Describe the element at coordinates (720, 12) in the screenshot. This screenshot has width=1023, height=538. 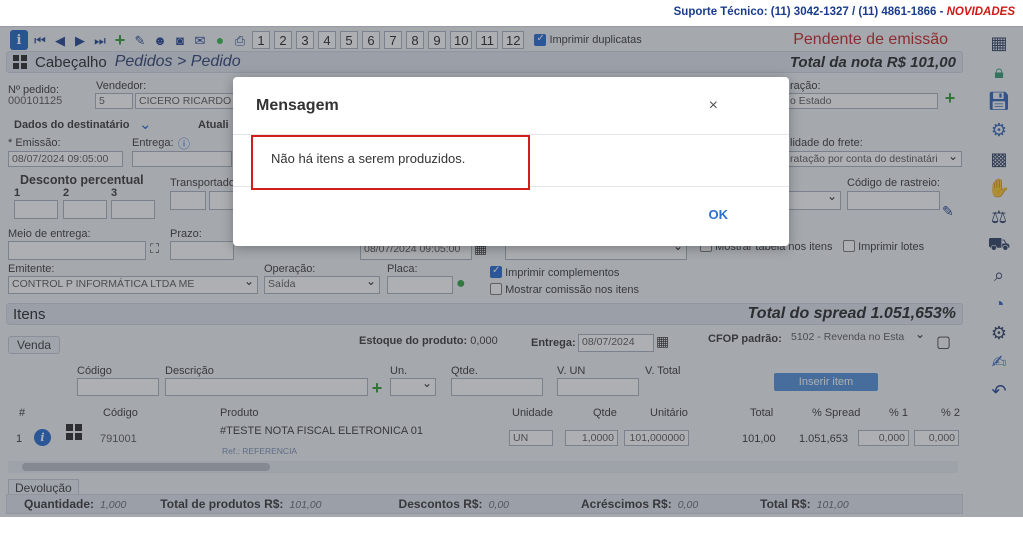
I see `support-label: Suporte Técnico:` at that location.